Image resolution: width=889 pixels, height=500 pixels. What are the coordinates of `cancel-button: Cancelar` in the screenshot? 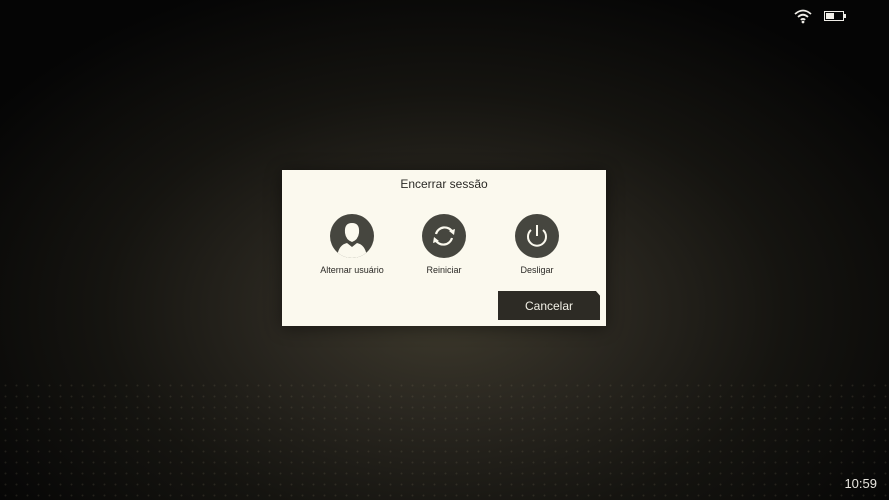 It's located at (549, 305).